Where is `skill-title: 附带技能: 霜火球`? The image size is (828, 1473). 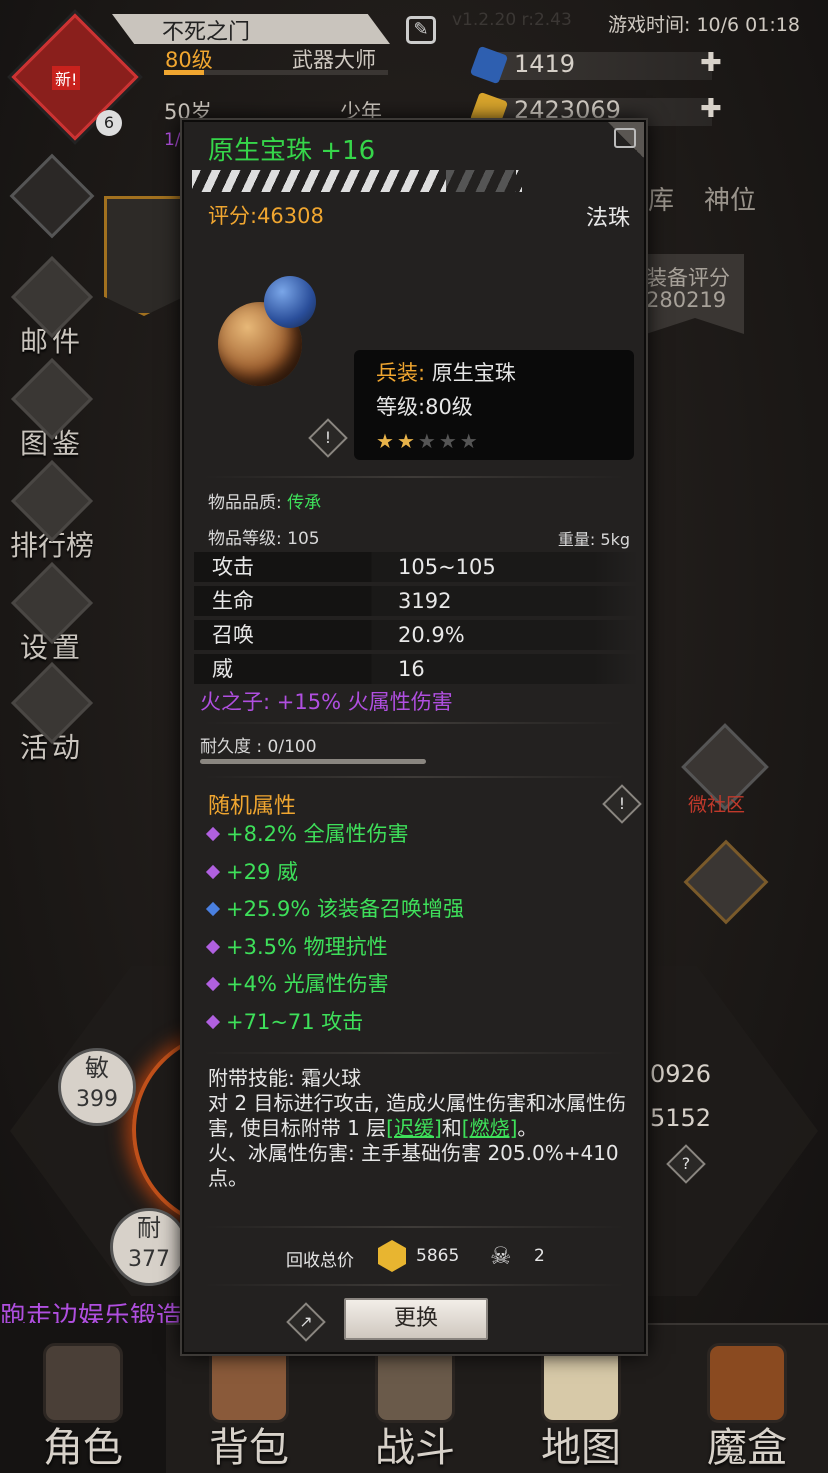 skill-title: 附带技能: 霜火球 is located at coordinates (285, 1078).